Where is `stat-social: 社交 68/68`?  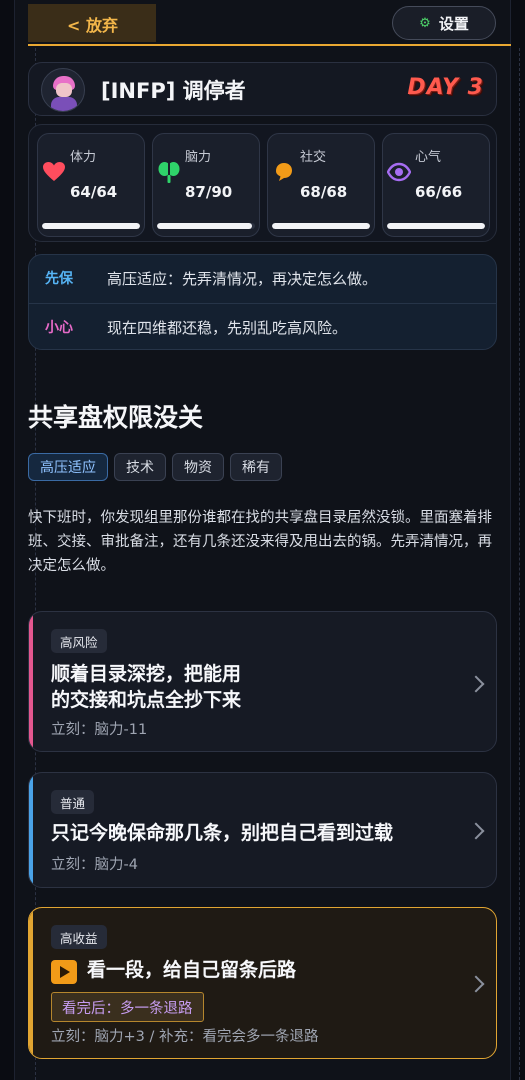 stat-social: 社交 68/68 is located at coordinates (321, 185).